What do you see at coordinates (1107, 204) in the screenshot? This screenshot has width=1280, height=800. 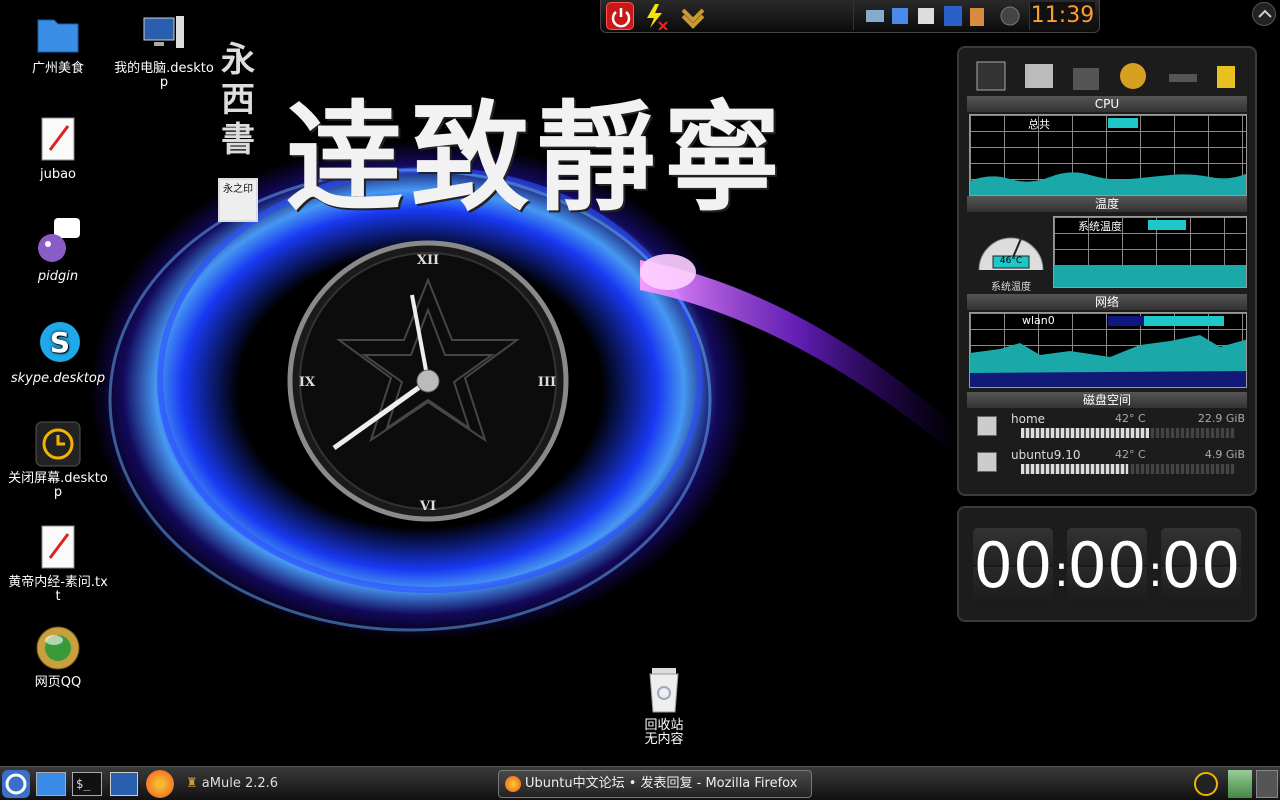 I see `temperature-section-title: 温度` at bounding box center [1107, 204].